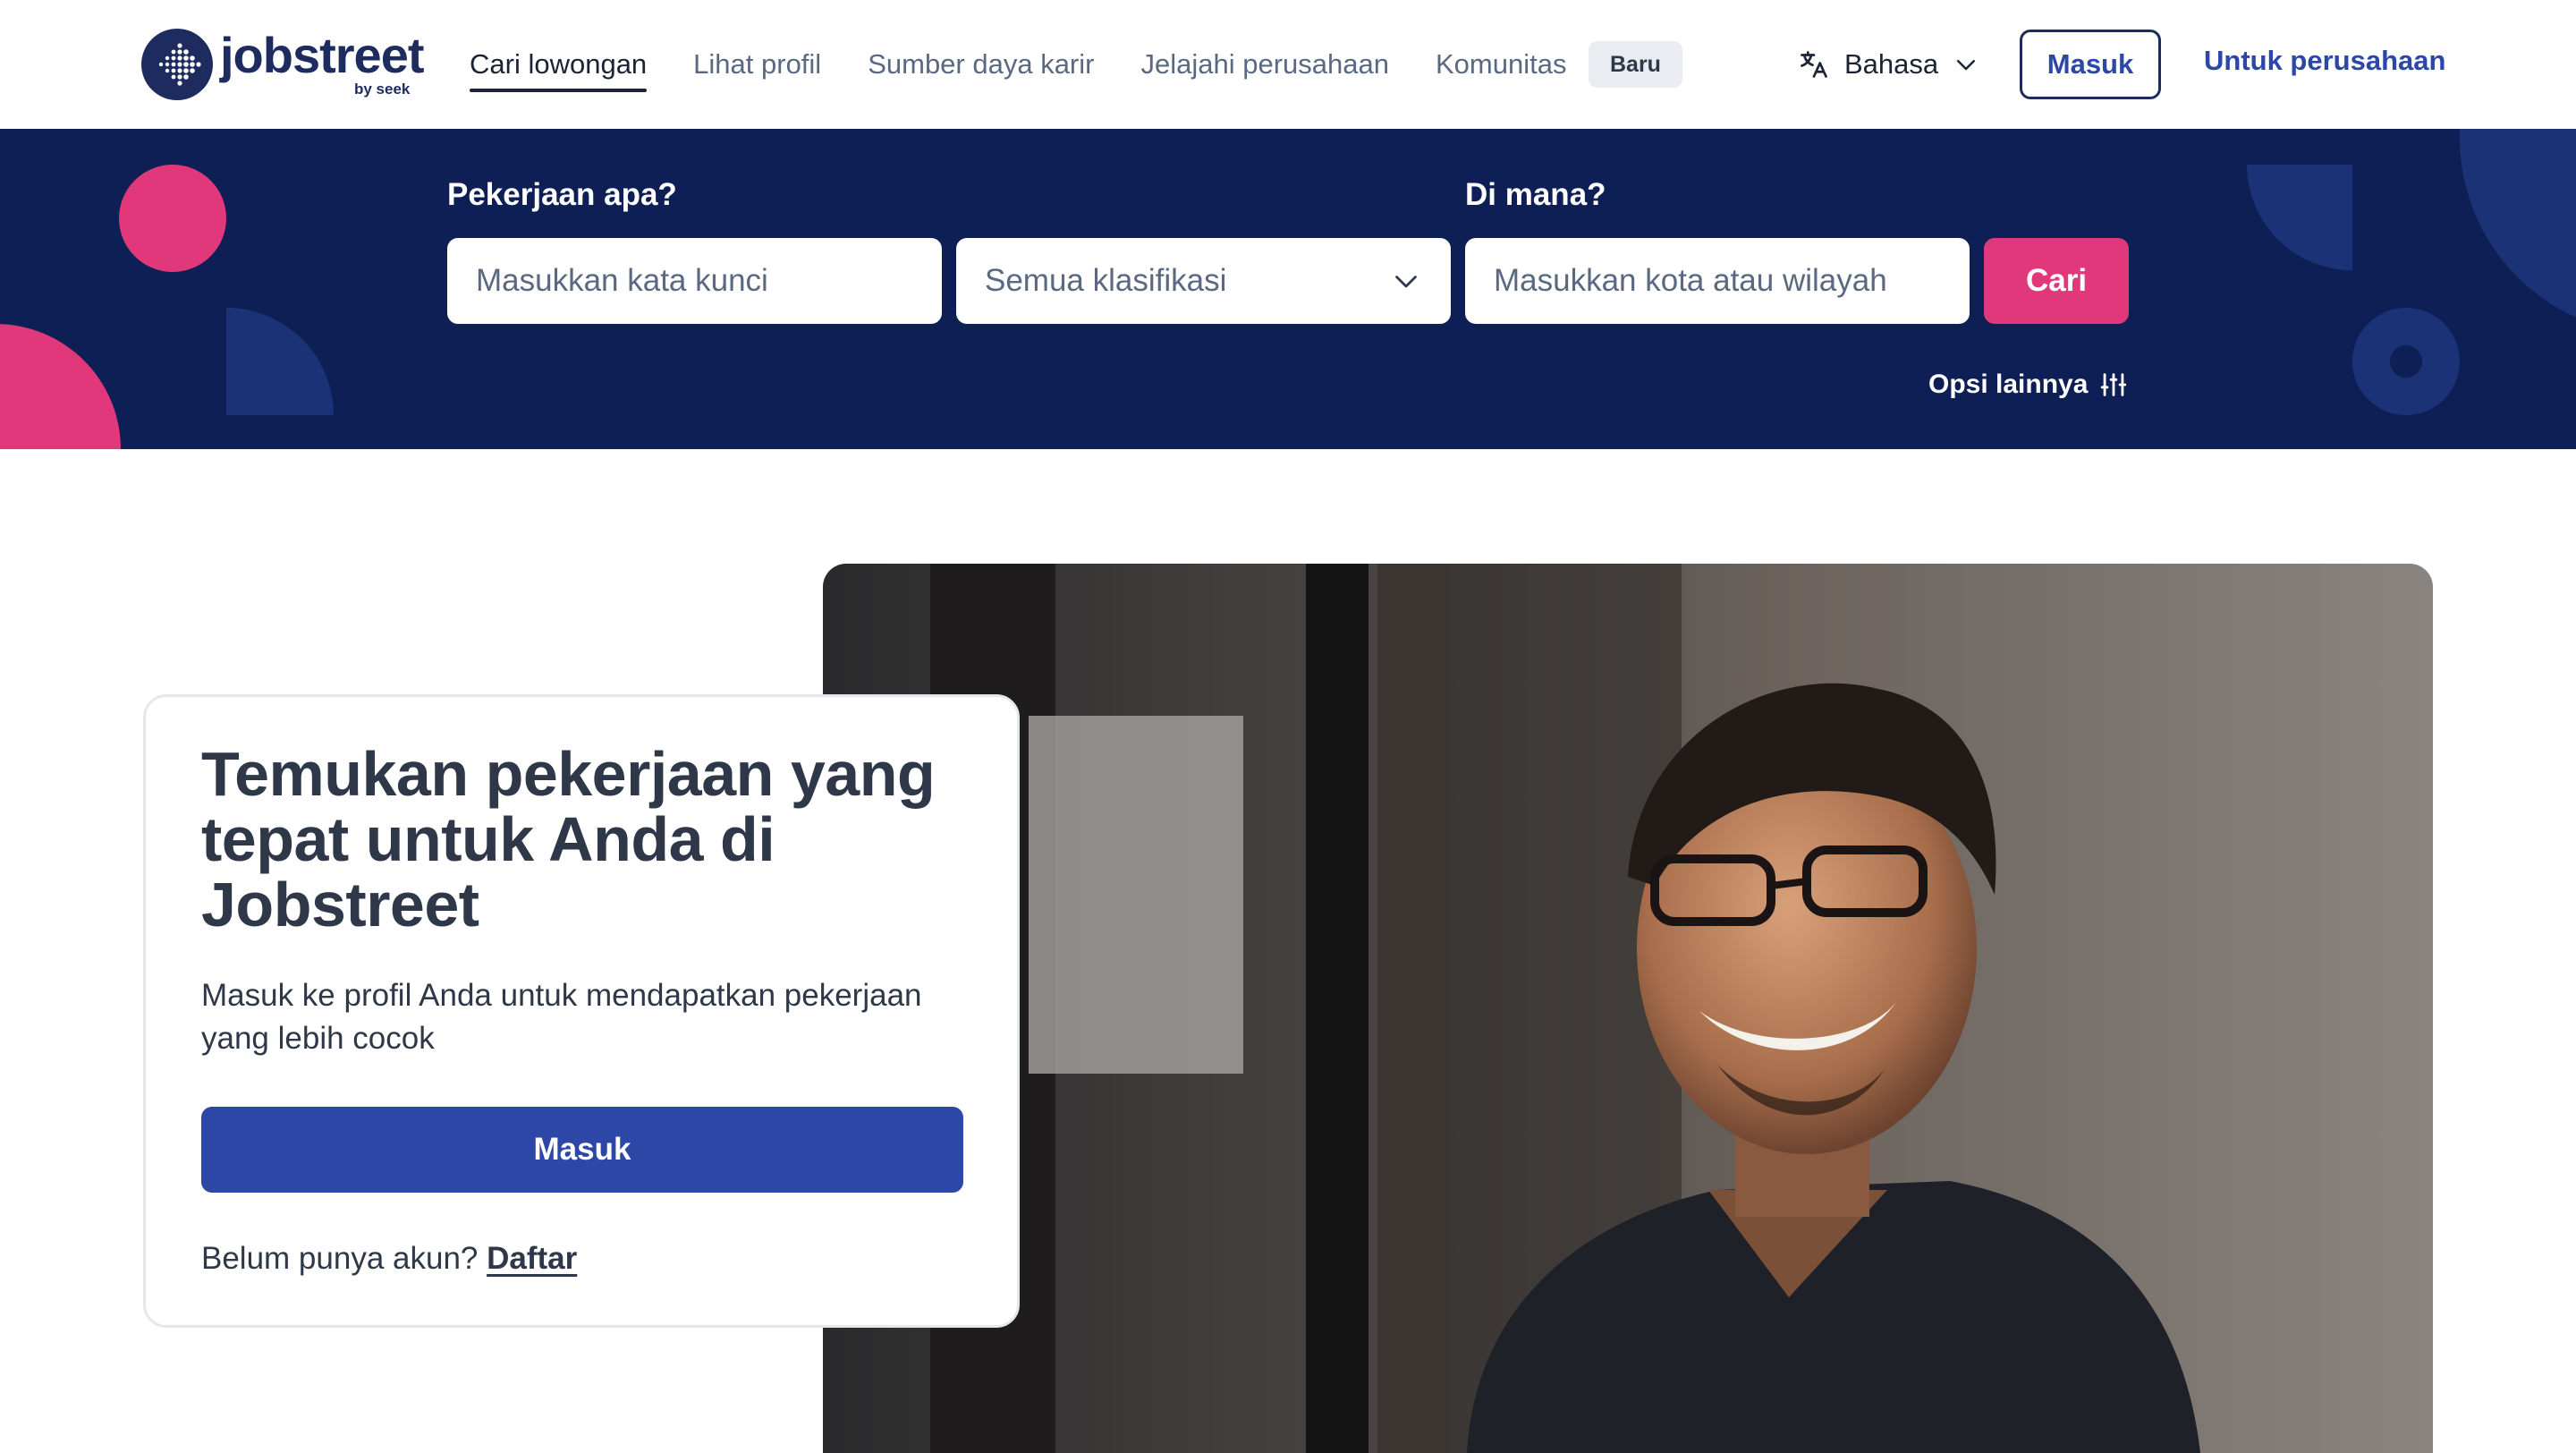  What do you see at coordinates (562, 194) in the screenshot?
I see `what-label: Pekerjaan apa?` at bounding box center [562, 194].